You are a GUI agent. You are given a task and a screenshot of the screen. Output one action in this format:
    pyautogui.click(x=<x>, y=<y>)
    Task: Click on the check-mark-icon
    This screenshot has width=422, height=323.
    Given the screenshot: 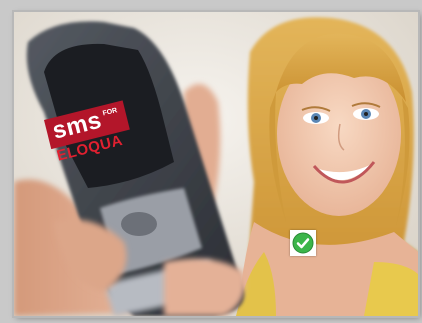 What is the action you would take?
    pyautogui.click(x=303, y=243)
    